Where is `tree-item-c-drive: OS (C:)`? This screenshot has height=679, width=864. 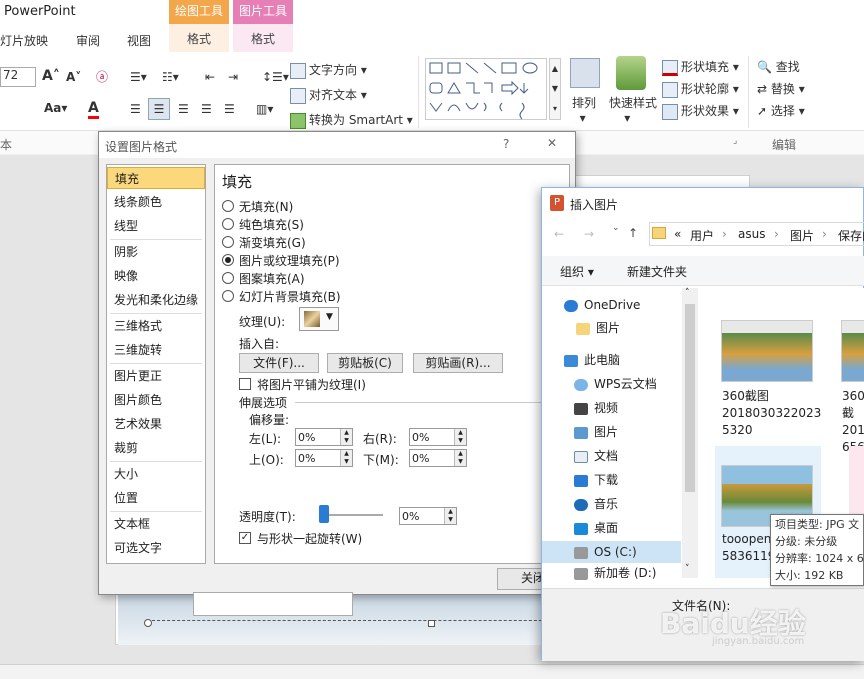 tree-item-c-drive: OS (C:) is located at coordinates (611, 552).